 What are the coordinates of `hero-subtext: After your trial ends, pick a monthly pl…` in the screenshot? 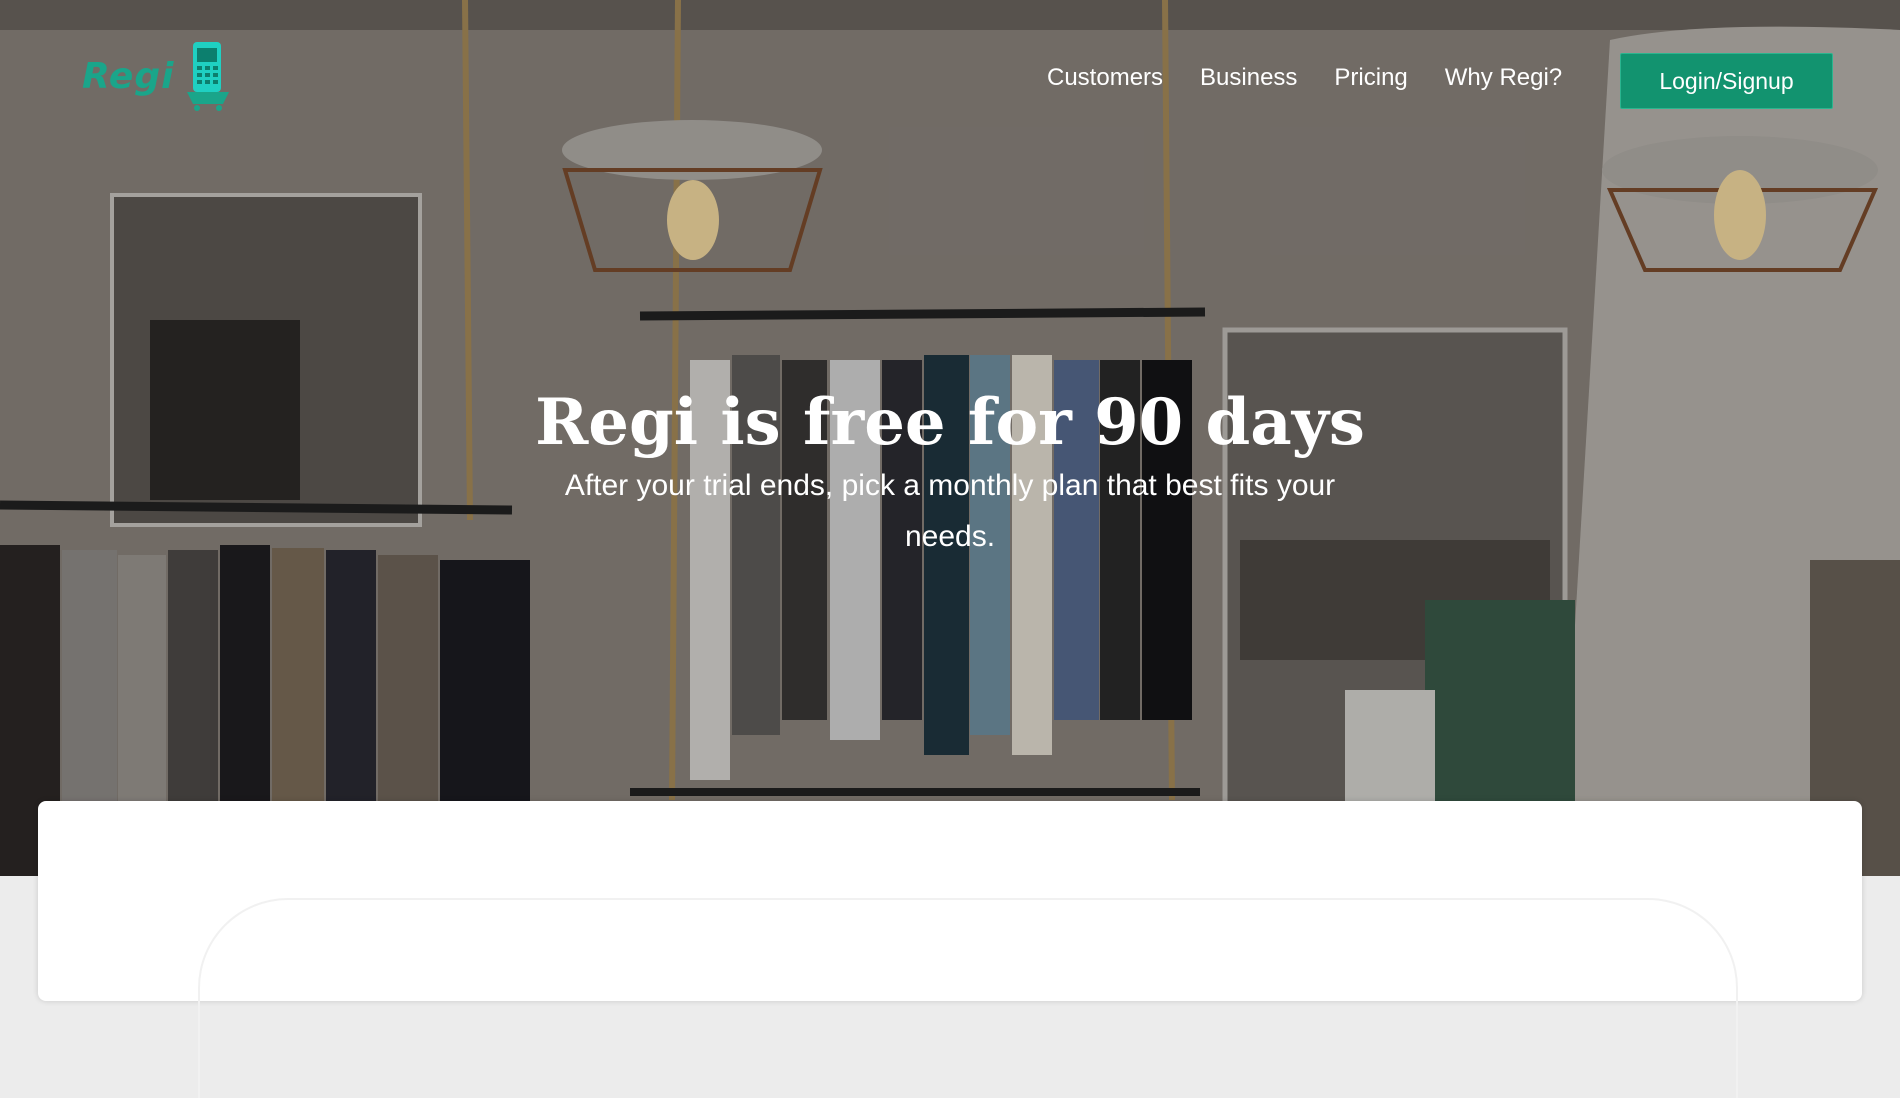 It's located at (950, 511).